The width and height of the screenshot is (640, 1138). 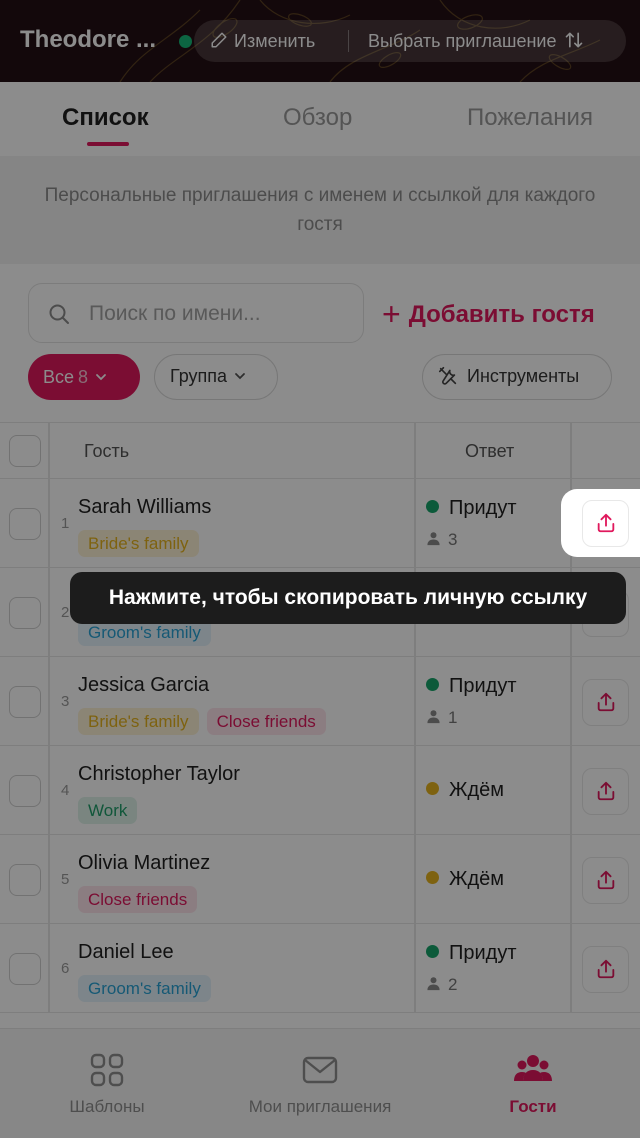 I want to click on share-link-button-highlighted, so click(x=605, y=523).